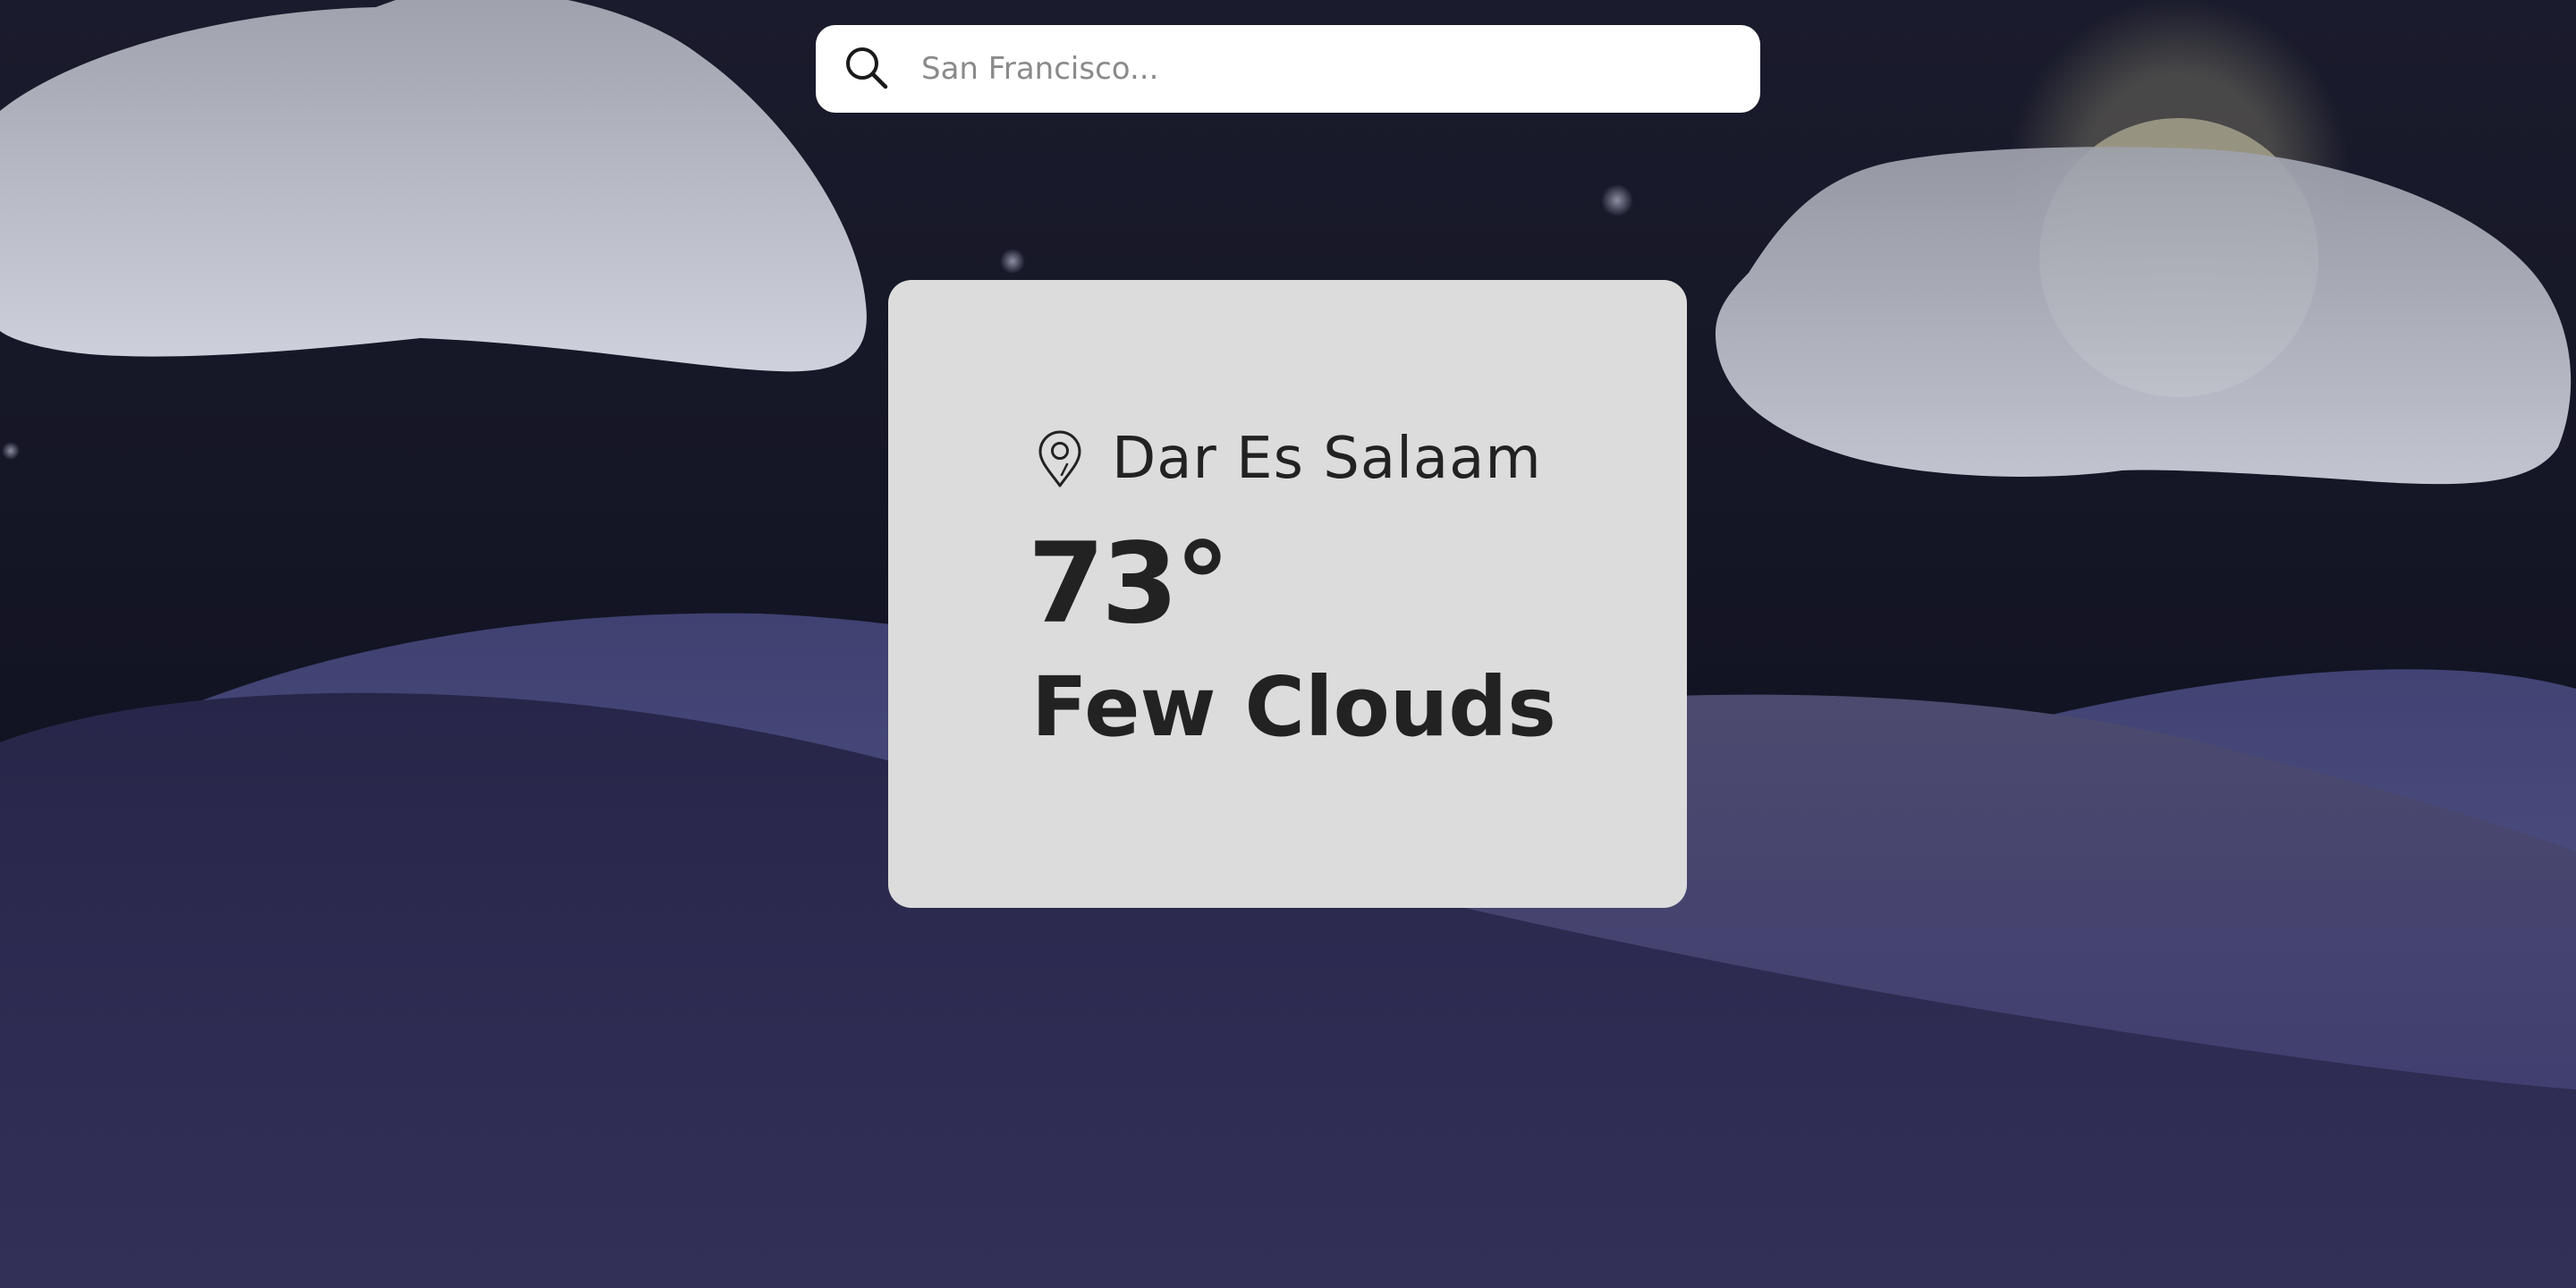 Image resolution: width=2576 pixels, height=1288 pixels. Describe the element at coordinates (1327, 459) in the screenshot. I see `location-name: Dar Es Salaam` at that location.